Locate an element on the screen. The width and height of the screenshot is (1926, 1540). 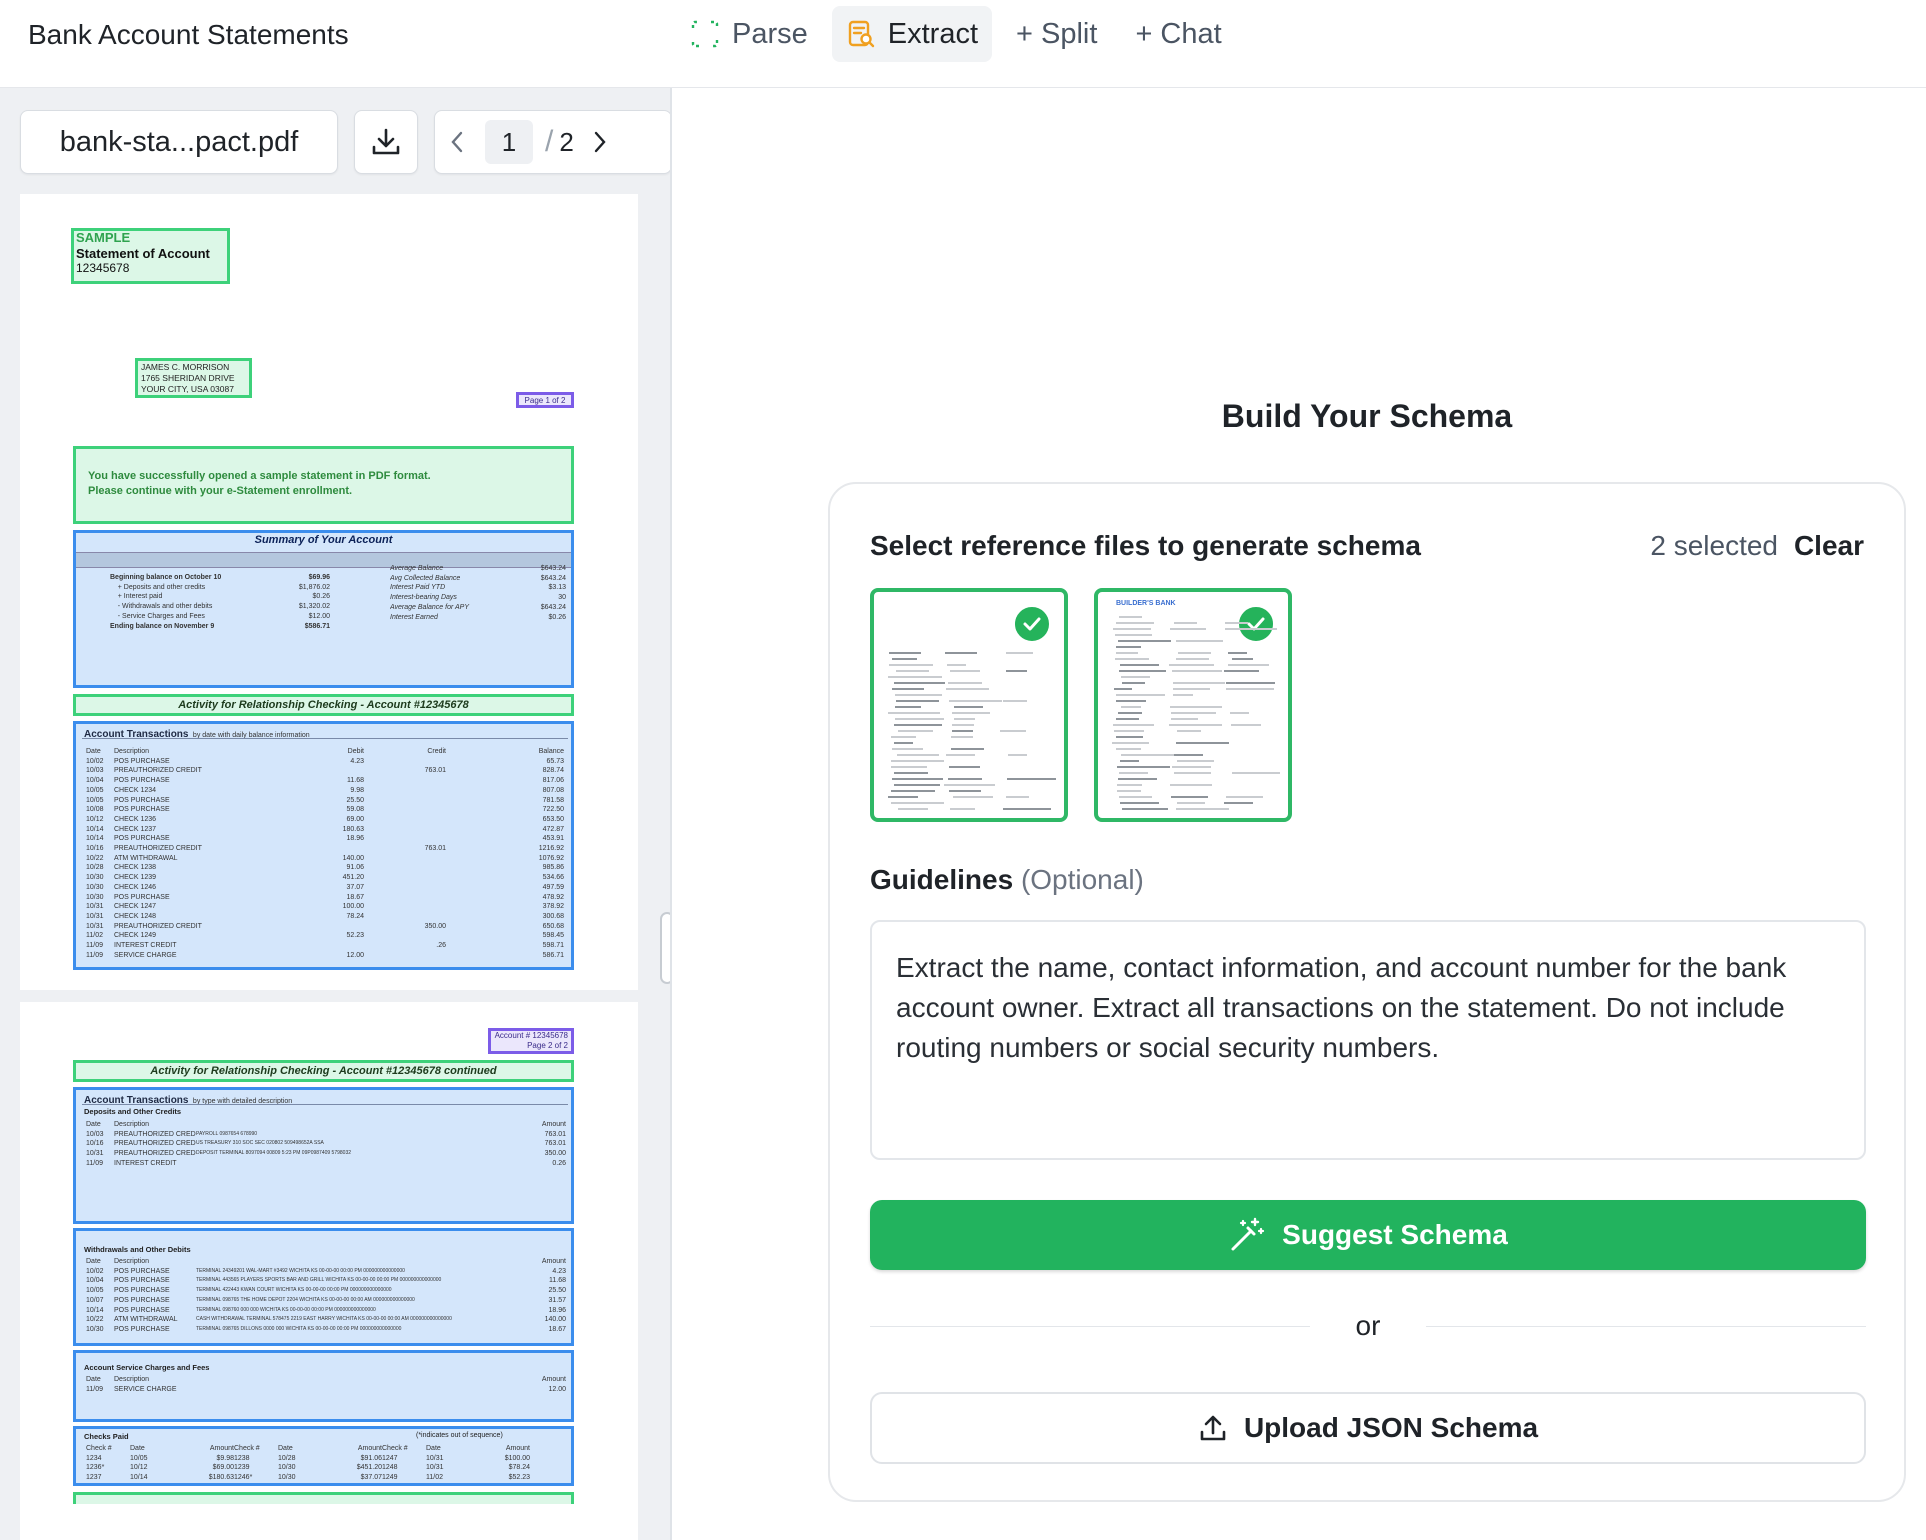
table-cell: Interest-bearing Days is located at coordinates (423, 598).